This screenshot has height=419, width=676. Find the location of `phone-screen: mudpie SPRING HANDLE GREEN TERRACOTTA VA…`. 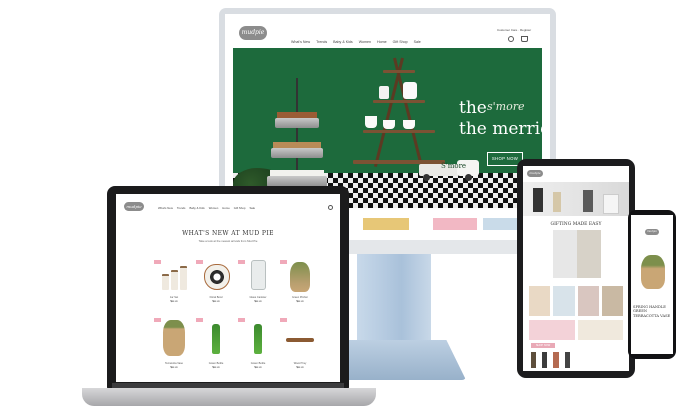

phone-screen: mudpie SPRING HANDLE GREEN TERRACOTTA VA… is located at coordinates (652, 284).